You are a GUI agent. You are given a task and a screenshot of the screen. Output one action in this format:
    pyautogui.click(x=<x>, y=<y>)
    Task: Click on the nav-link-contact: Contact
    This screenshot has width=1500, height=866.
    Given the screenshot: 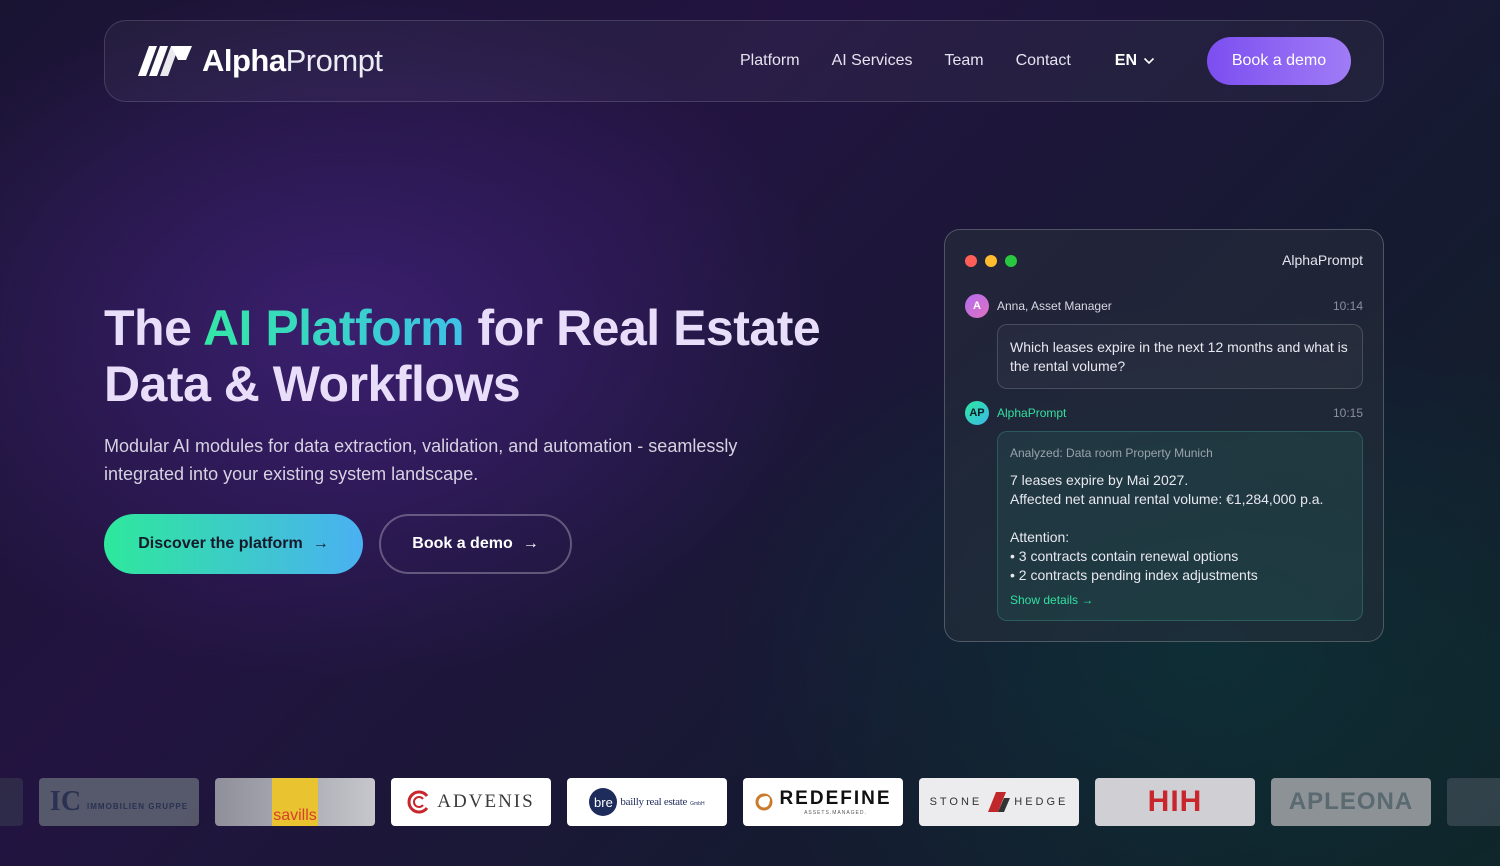 What is the action you would take?
    pyautogui.click(x=1043, y=61)
    